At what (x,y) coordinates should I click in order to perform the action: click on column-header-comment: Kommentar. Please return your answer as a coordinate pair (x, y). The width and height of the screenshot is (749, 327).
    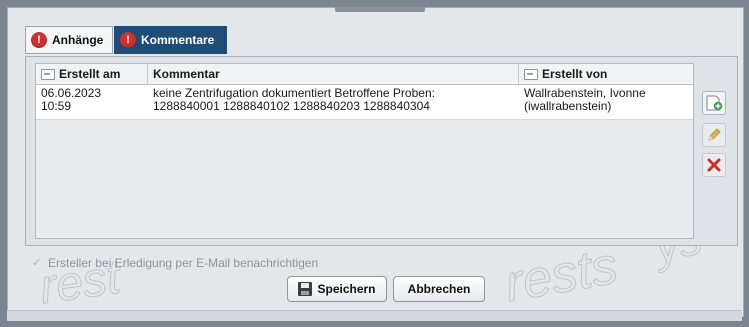
    Looking at the image, I should click on (333, 74).